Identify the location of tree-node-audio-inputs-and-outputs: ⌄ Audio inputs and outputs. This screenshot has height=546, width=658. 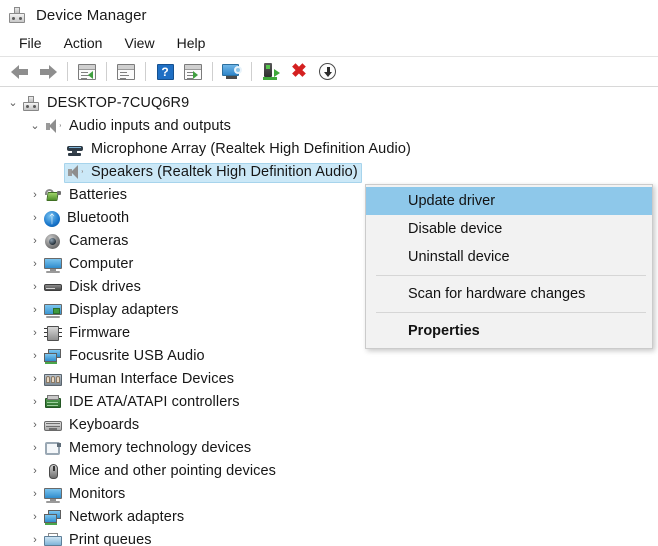
(329, 126).